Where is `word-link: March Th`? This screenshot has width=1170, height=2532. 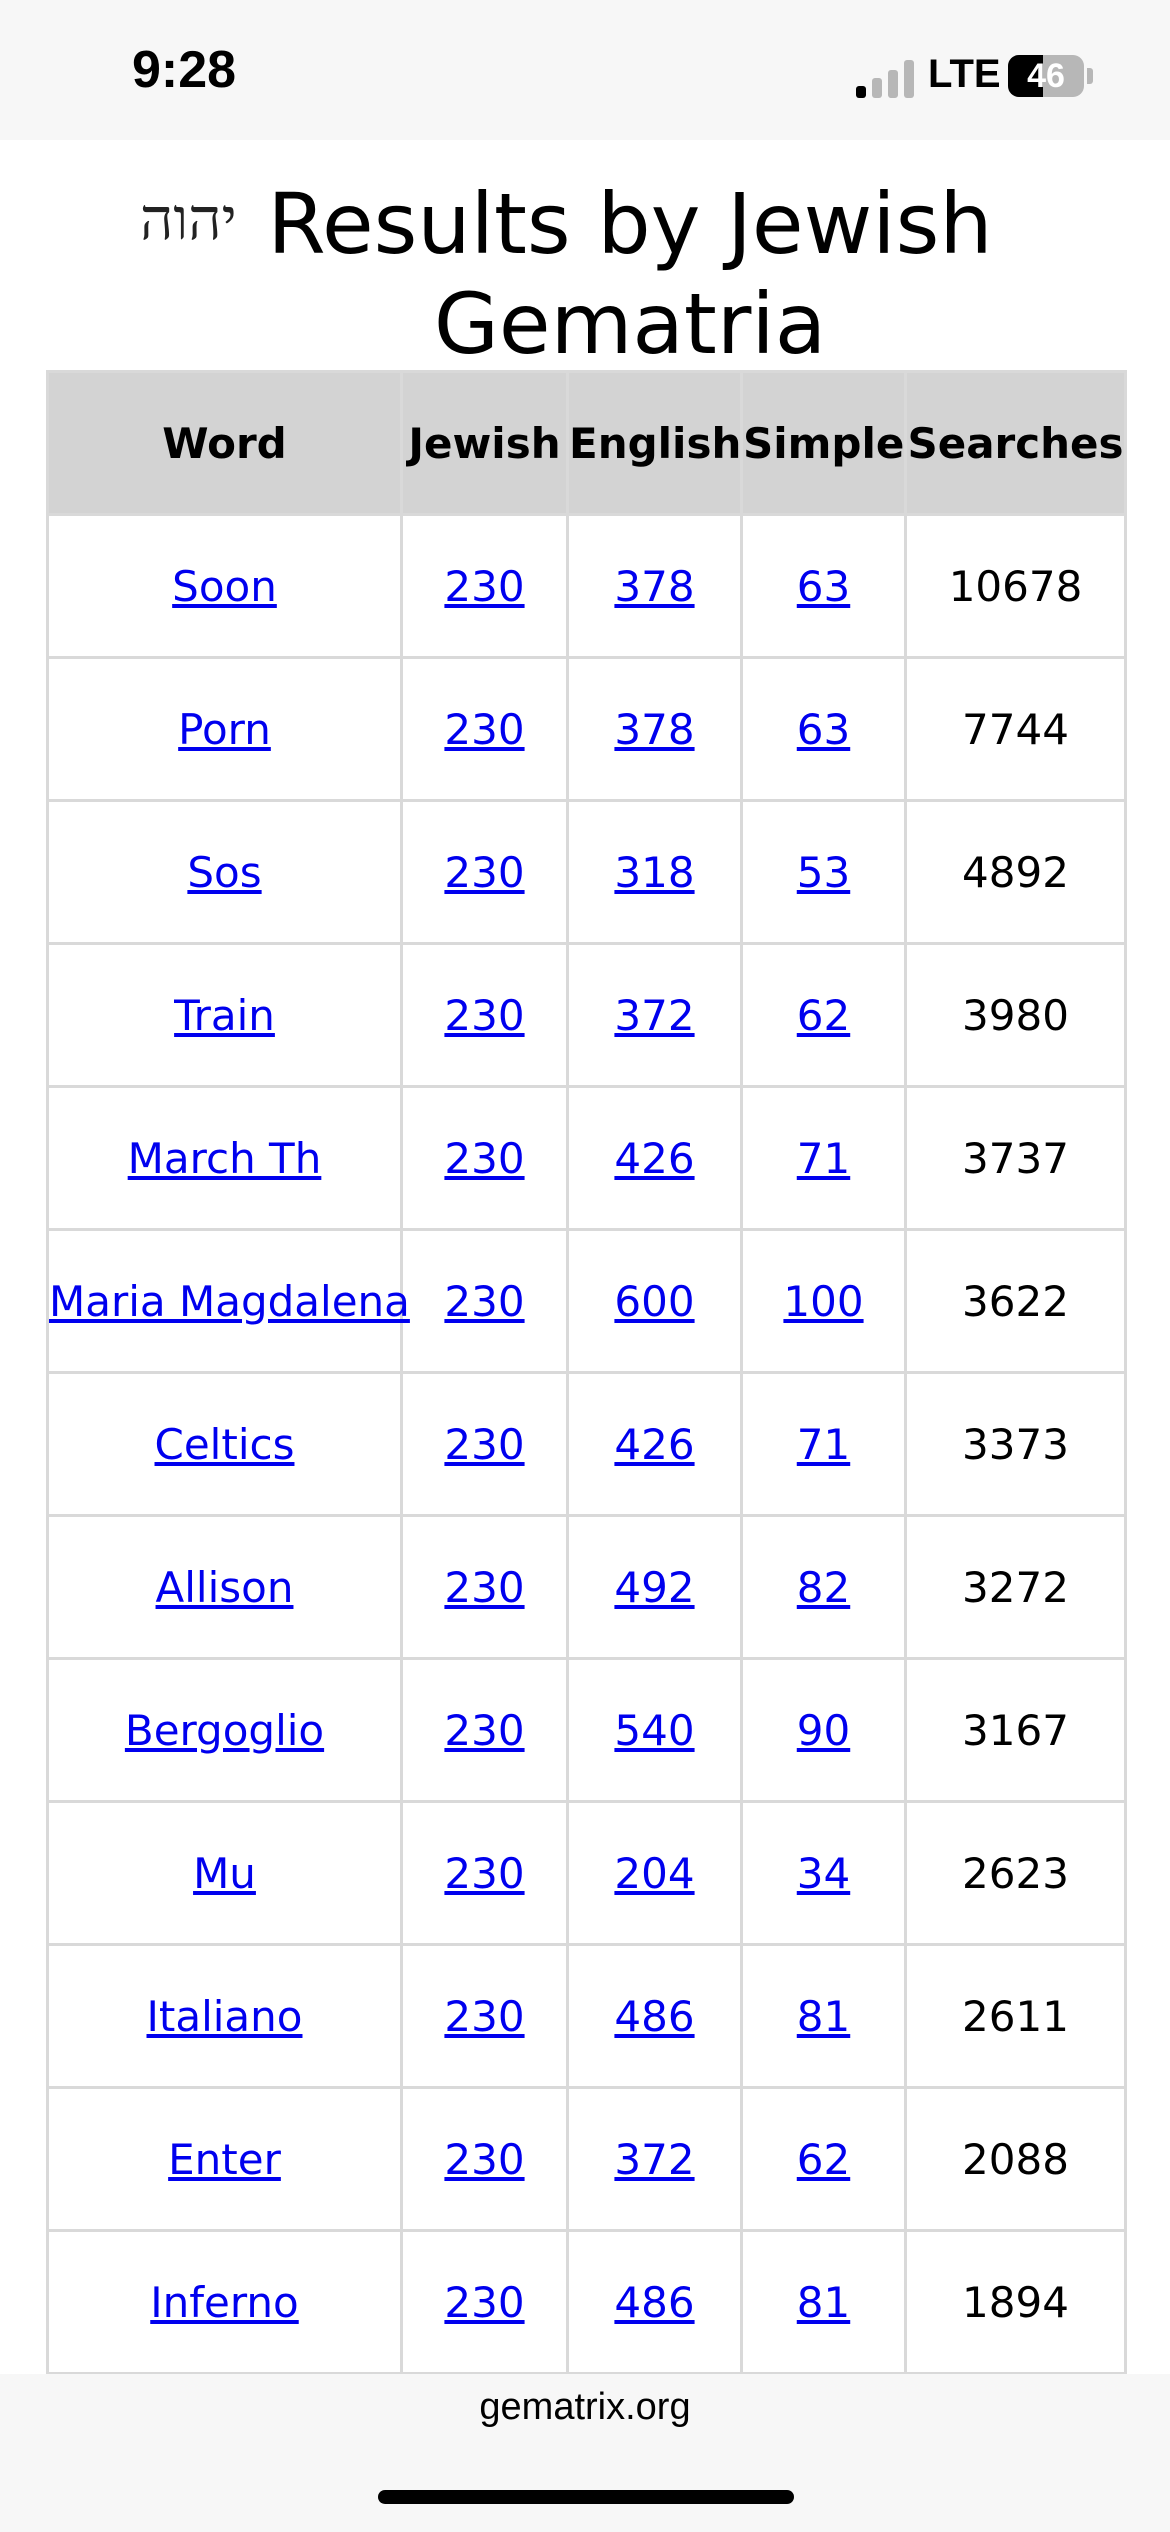
word-link: March Th is located at coordinates (225, 1158).